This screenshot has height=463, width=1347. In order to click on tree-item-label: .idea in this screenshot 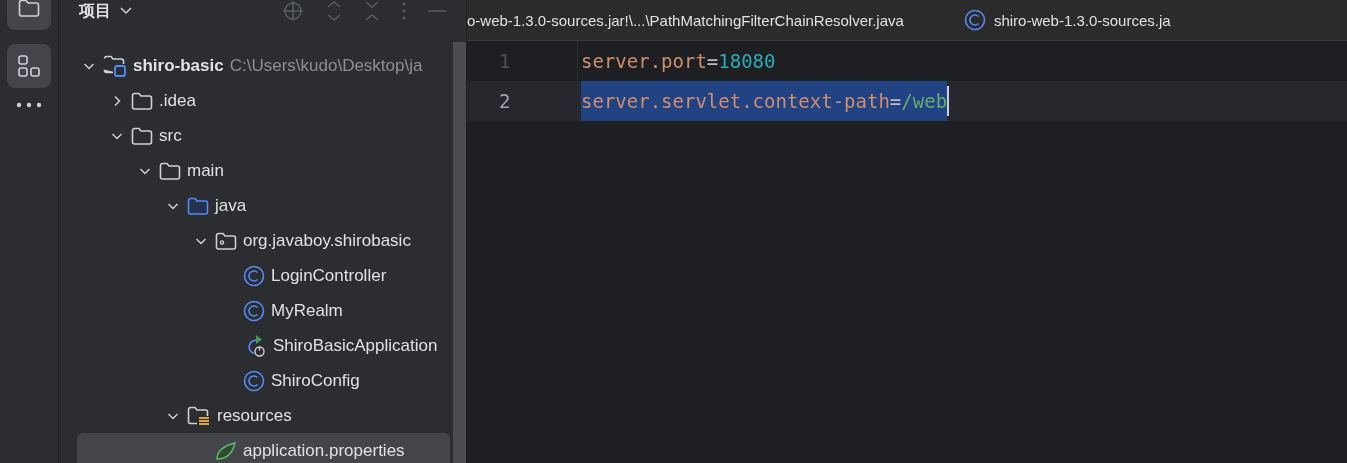, I will do `click(177, 100)`.